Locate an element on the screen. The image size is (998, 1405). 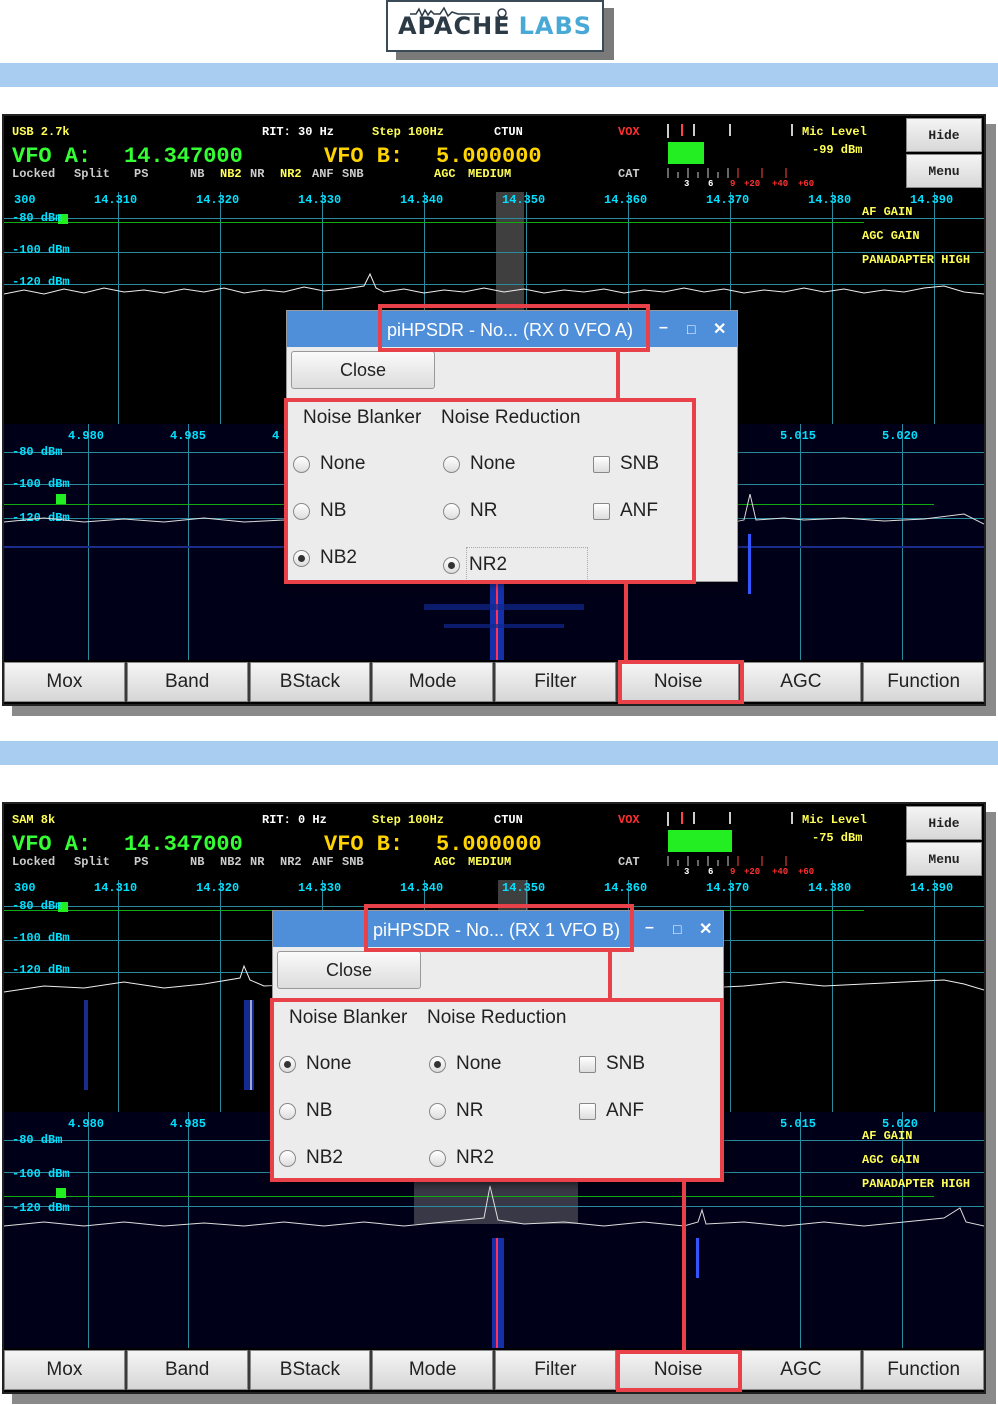
freq-tick: 5.015 is located at coordinates (798, 436).